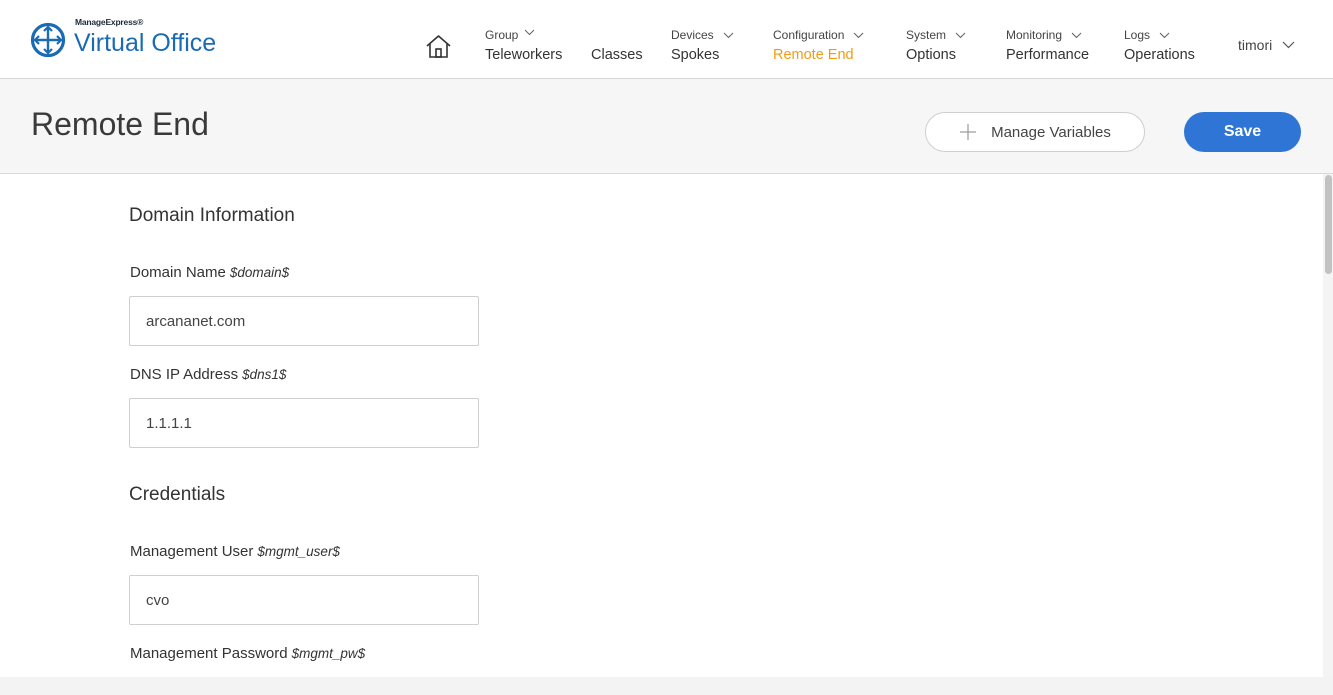  What do you see at coordinates (120, 124) in the screenshot?
I see `page-title: Remote End` at bounding box center [120, 124].